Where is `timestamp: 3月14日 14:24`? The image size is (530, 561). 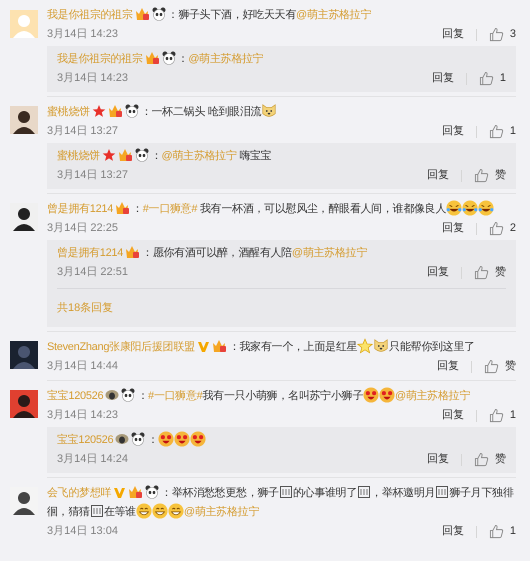
timestamp: 3月14日 14:24 is located at coordinates (93, 460).